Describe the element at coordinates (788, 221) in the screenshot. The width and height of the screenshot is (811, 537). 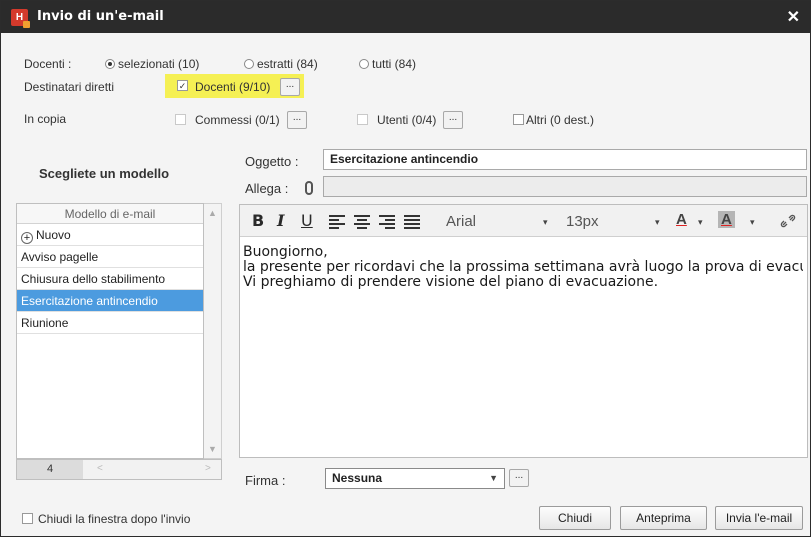
I see `link-icon` at that location.